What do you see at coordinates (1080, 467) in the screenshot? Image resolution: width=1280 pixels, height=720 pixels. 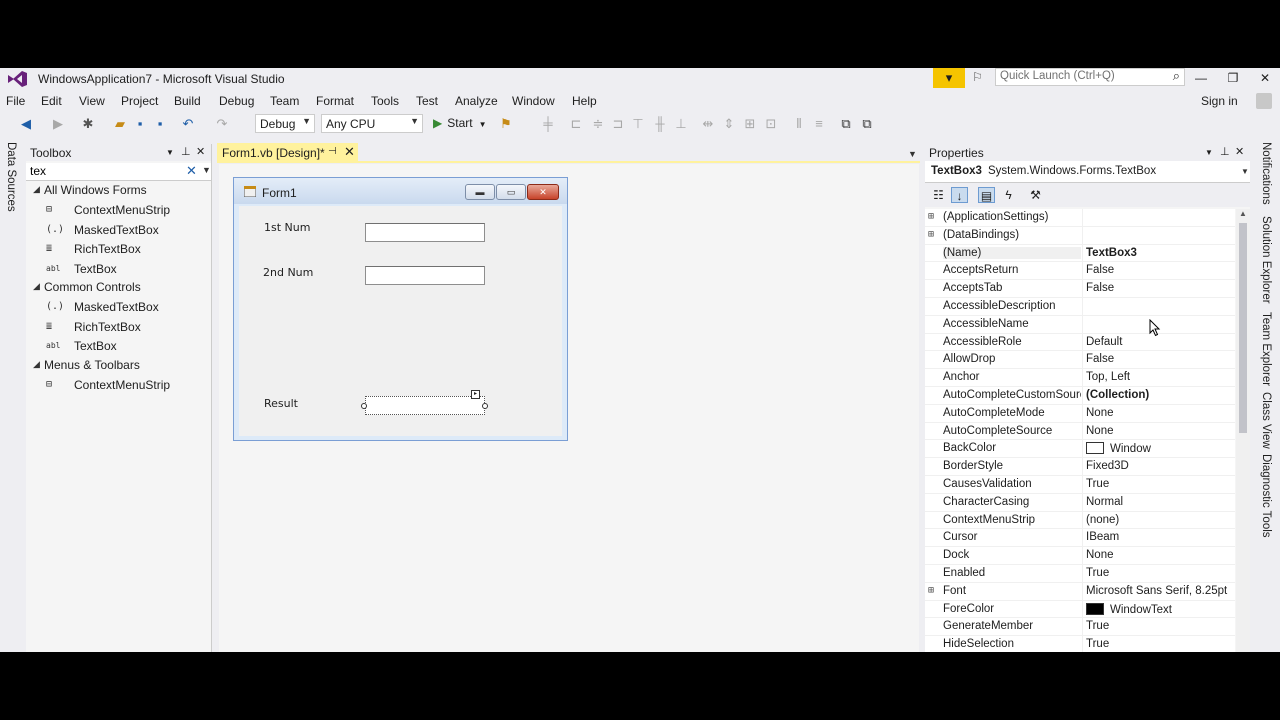 I see `property-row: BorderStyle Fixed3D` at bounding box center [1080, 467].